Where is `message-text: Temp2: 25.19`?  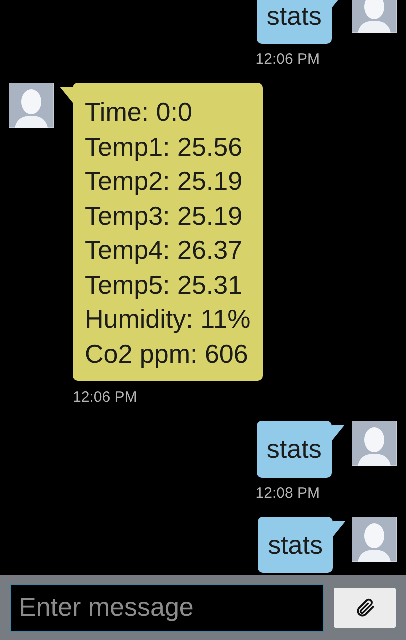 message-text: Temp2: 25.19 is located at coordinates (164, 181).